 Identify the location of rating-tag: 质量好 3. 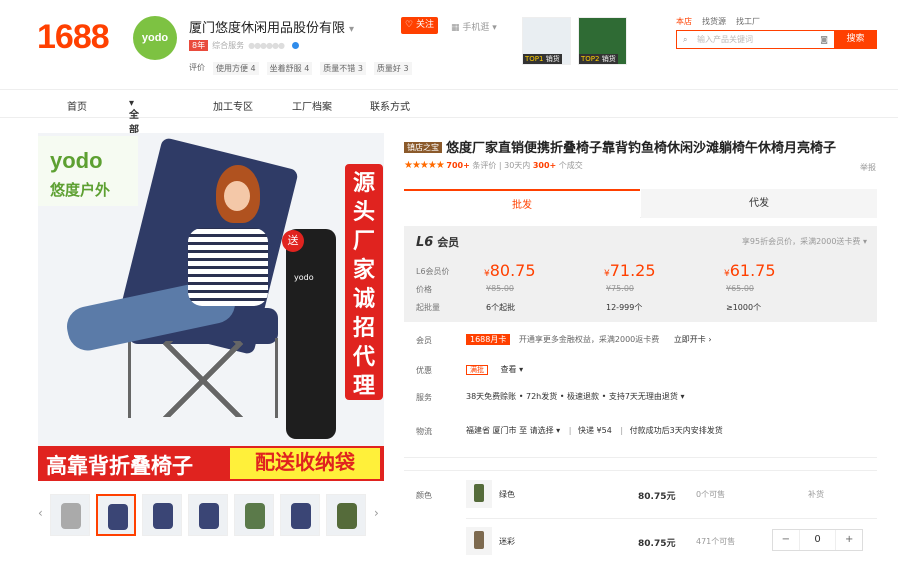
(392, 68).